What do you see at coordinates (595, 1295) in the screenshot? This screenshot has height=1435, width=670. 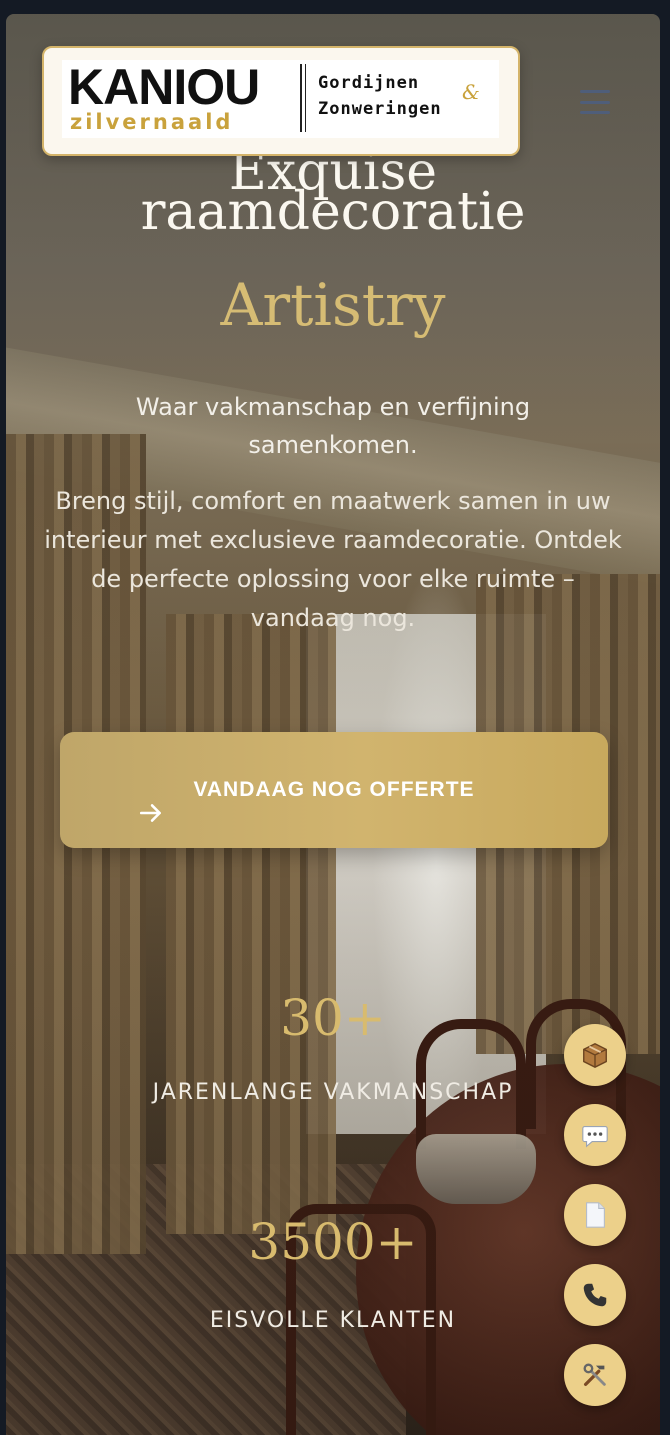 I see `phone-icon` at bounding box center [595, 1295].